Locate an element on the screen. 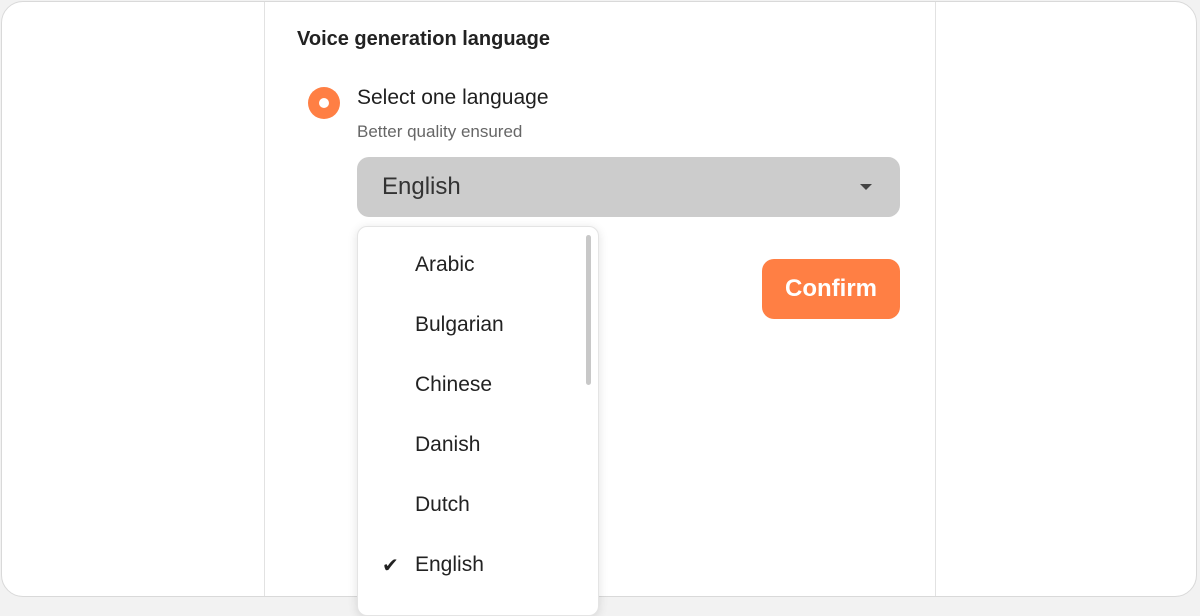 Image resolution: width=1200 pixels, height=616 pixels. section-title: Voice generation language is located at coordinates (424, 39).